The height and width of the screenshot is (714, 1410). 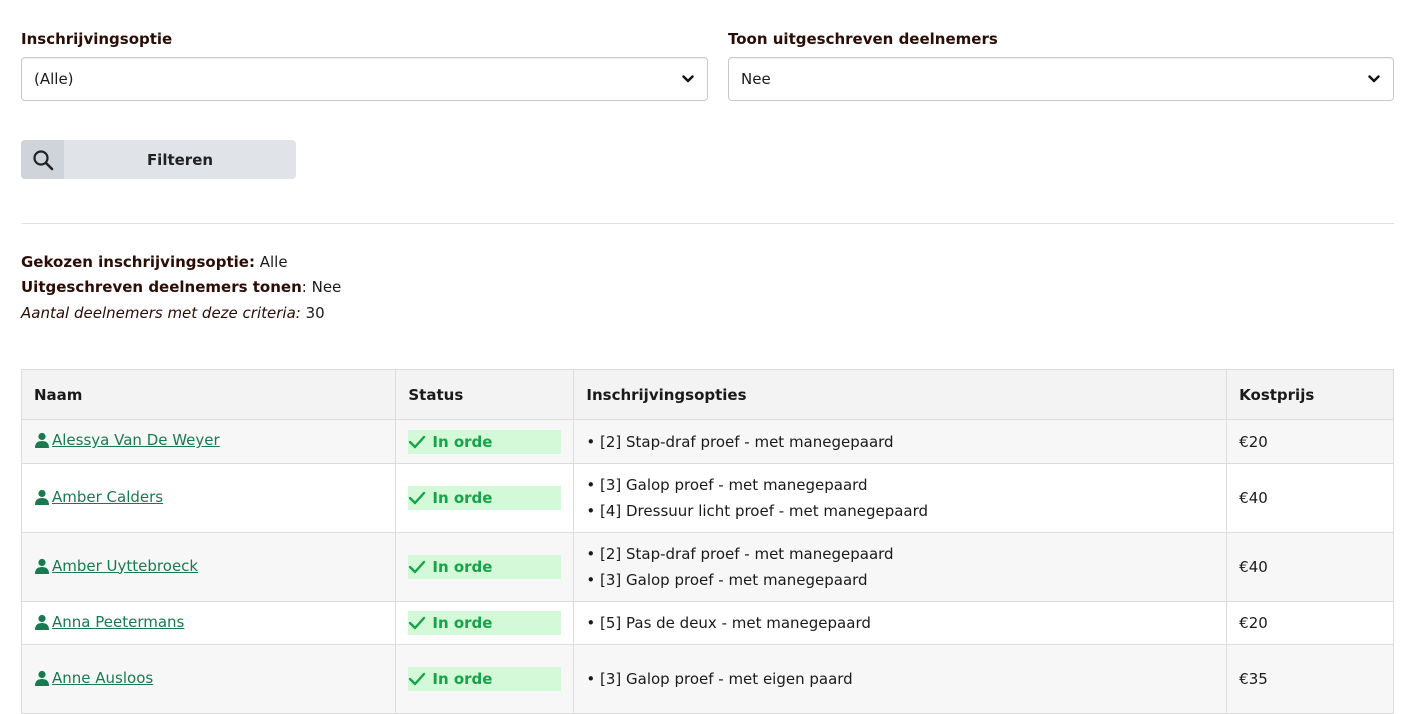 I want to click on summary-show-value: Nee, so click(x=326, y=287).